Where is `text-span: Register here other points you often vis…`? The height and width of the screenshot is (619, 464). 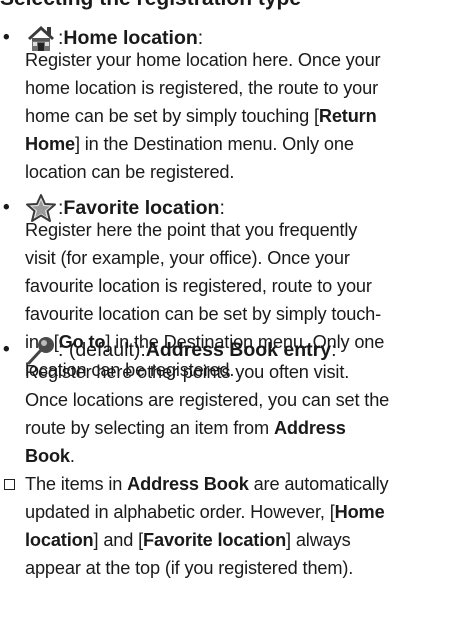 text-span: Register here other points you often vis… is located at coordinates (187, 372).